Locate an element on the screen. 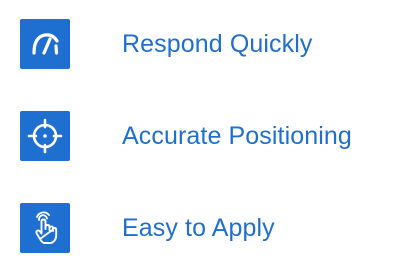 The image size is (413, 274). feature-label: Easy to Apply is located at coordinates (198, 227).